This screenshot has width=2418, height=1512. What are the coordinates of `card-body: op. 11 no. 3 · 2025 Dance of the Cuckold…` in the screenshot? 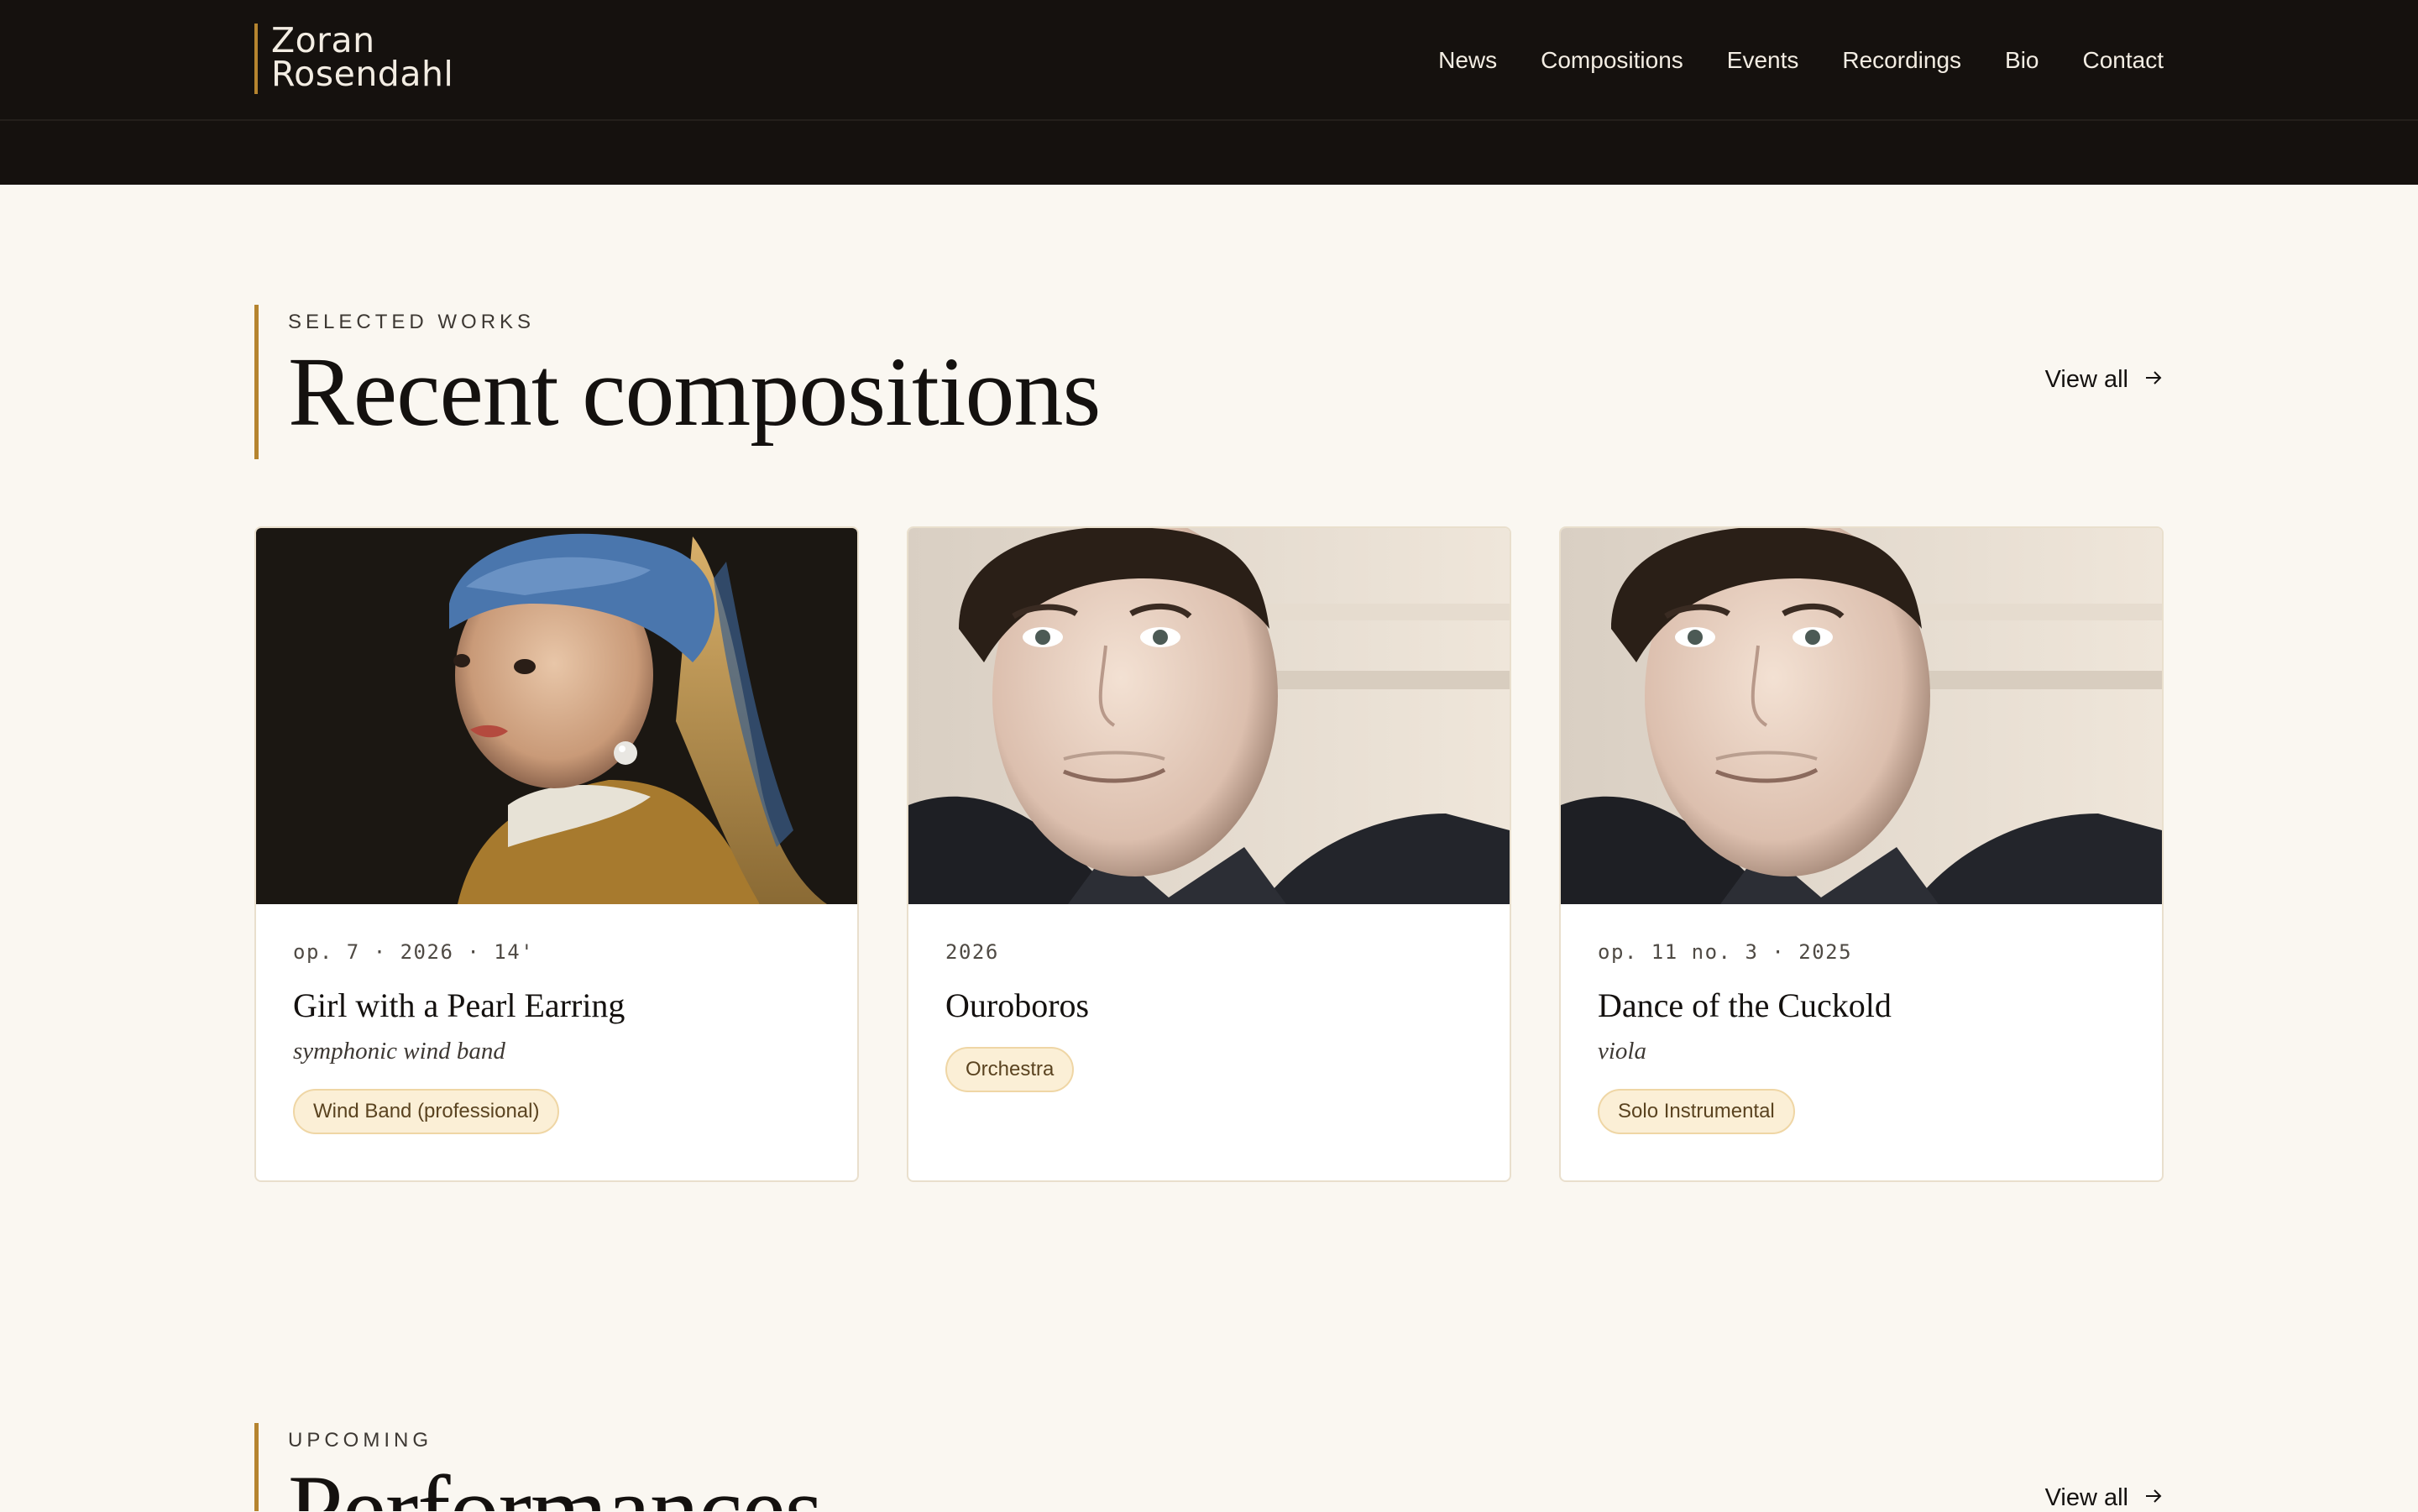 It's located at (1863, 1036).